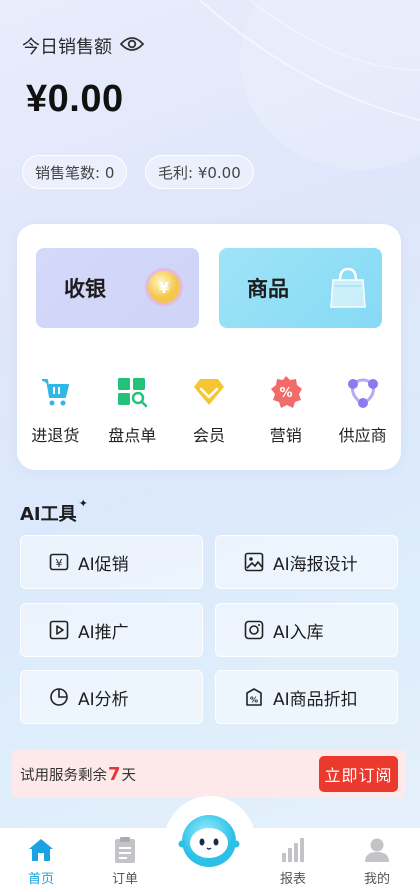  I want to click on goods-button: 商品, so click(300, 288).